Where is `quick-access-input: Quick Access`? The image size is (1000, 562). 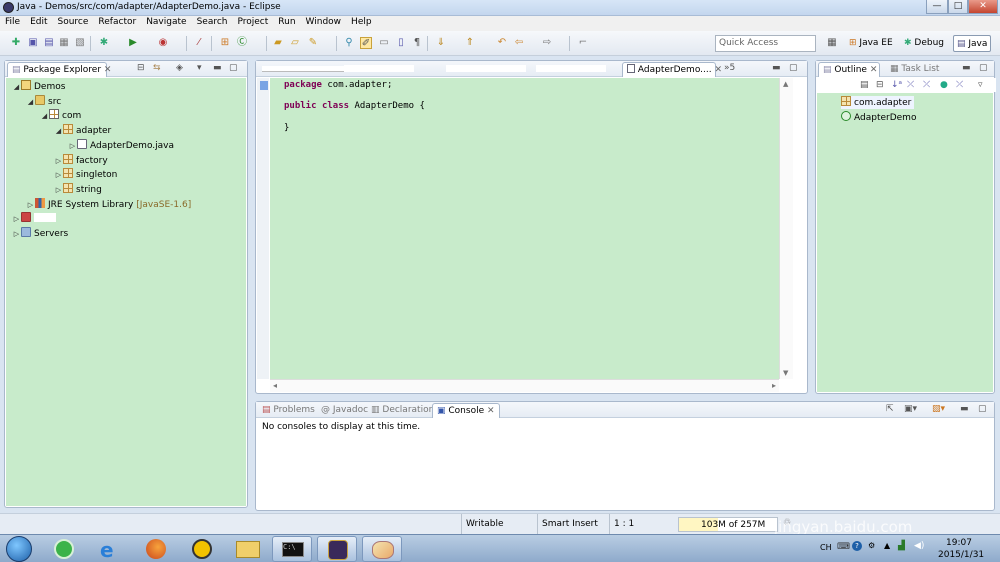
quick-access-input: Quick Access is located at coordinates (765, 43).